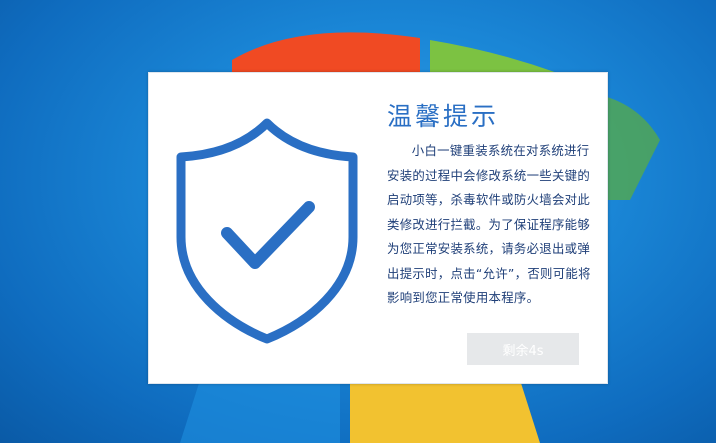 The width and height of the screenshot is (716, 443). I want to click on shield-check-icon, so click(267, 231).